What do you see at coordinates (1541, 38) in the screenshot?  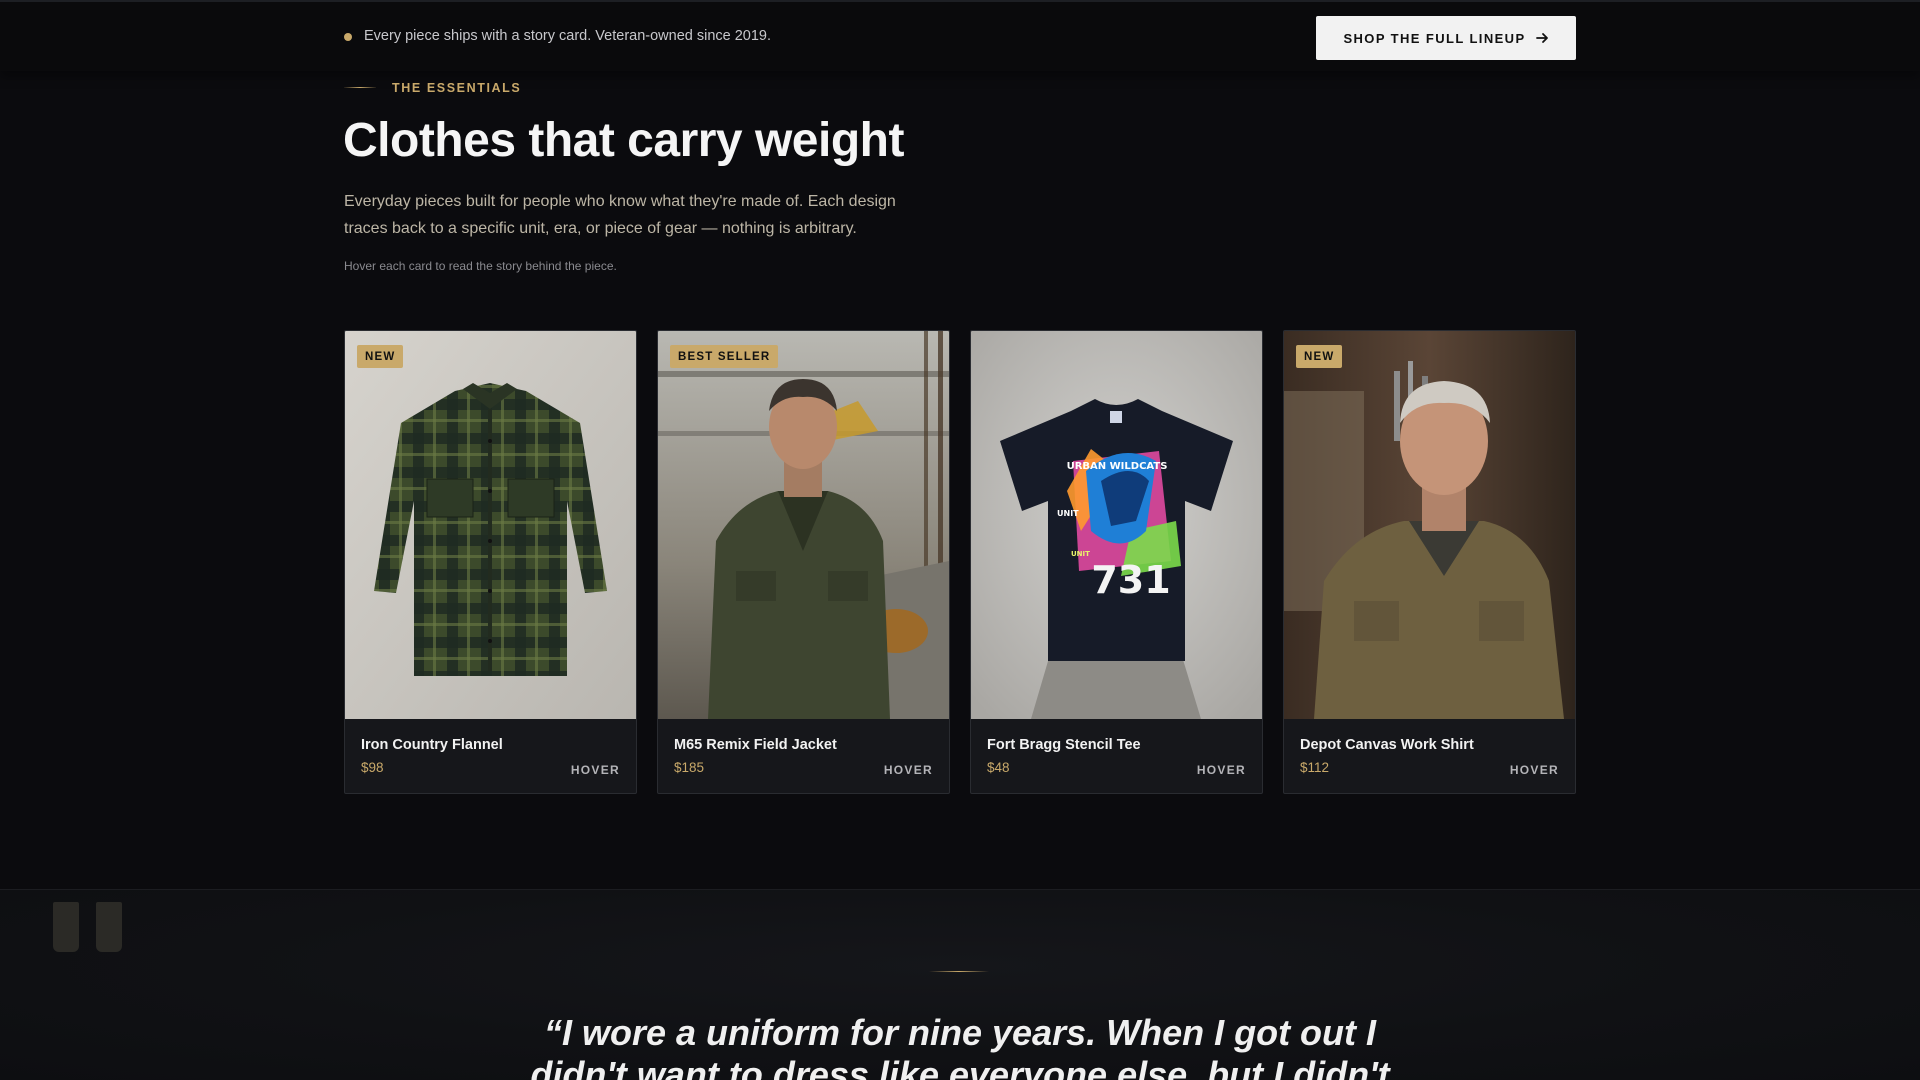 I see `arrow-right-icon` at bounding box center [1541, 38].